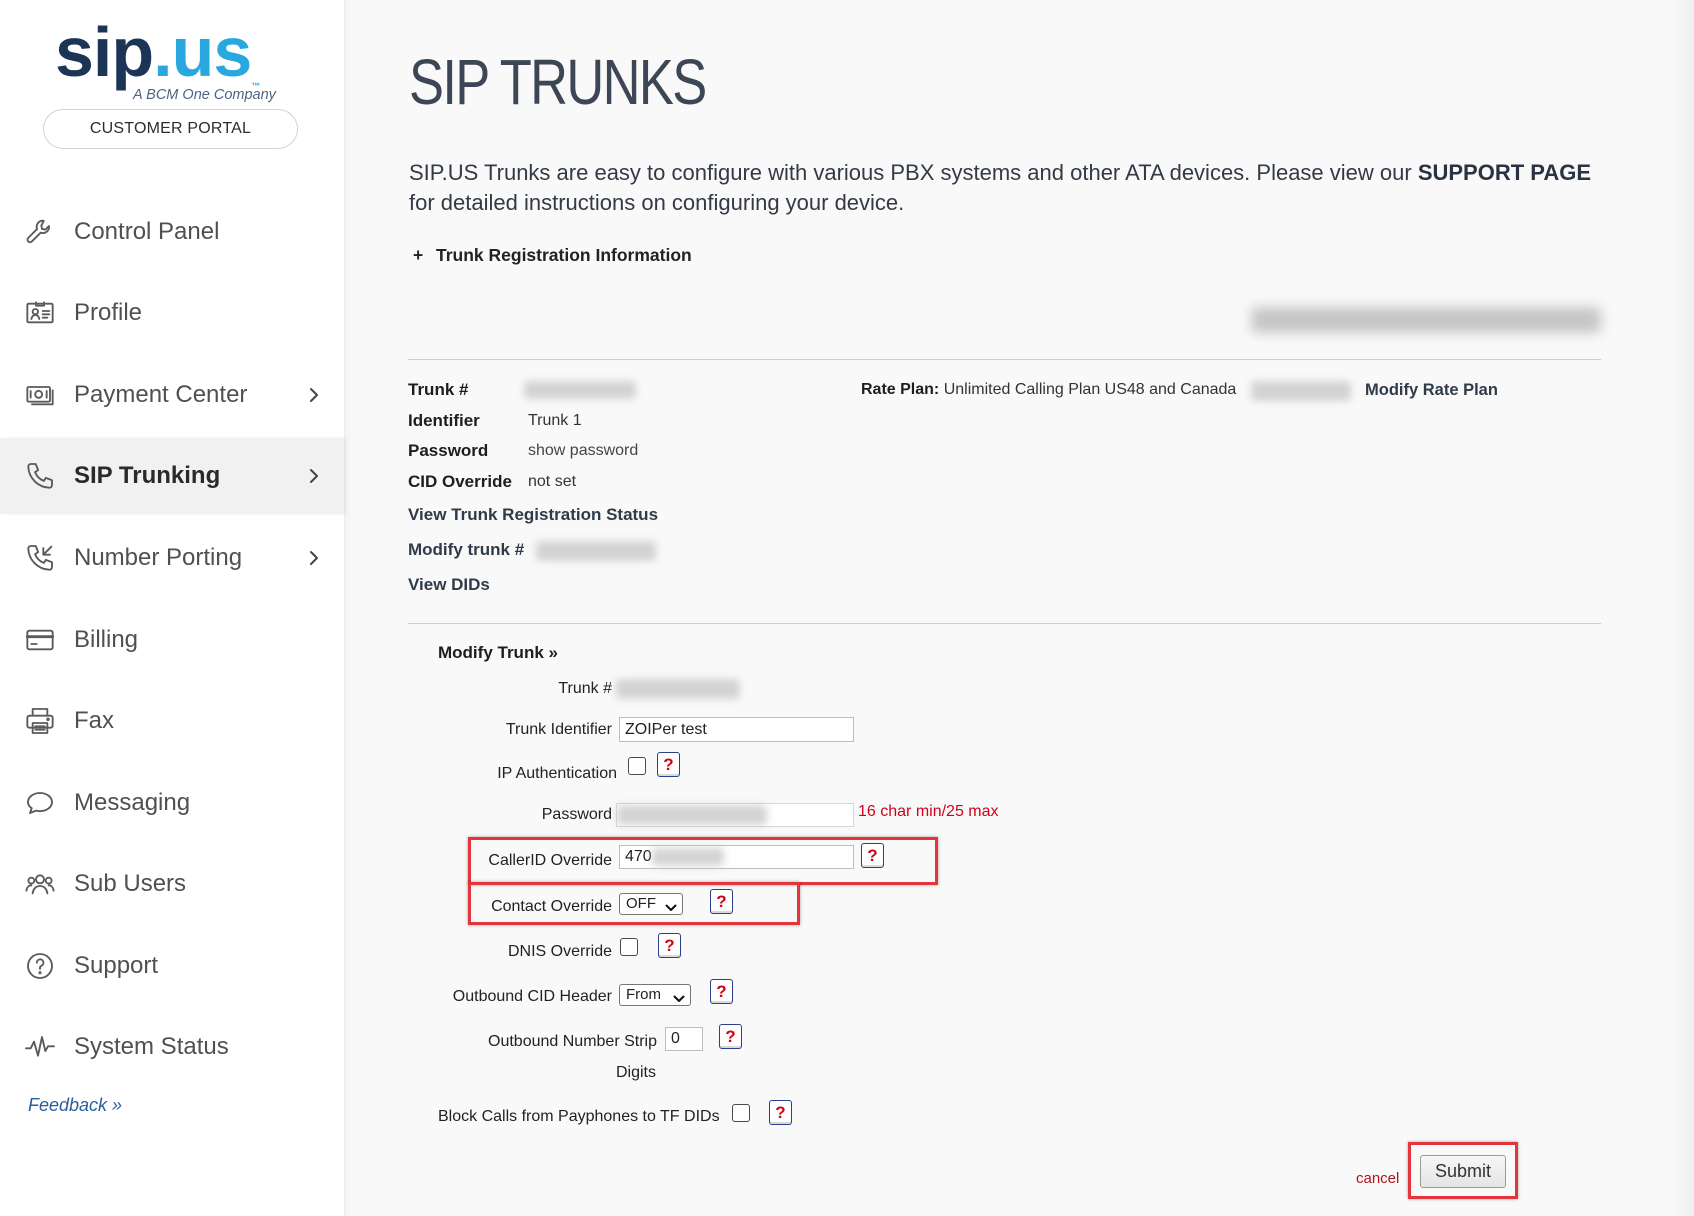  I want to click on redacted-link, so click(1426, 320).